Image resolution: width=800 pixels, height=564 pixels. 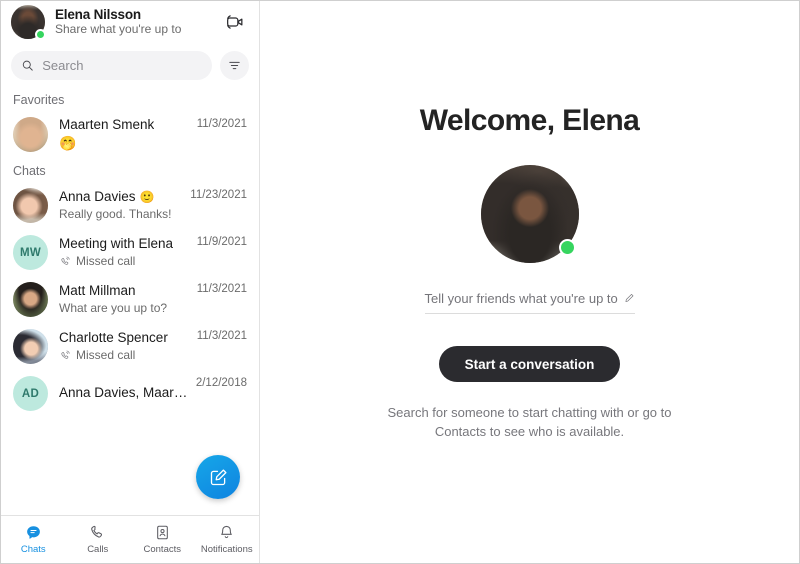 I want to click on sidebar-header: Elena Nilsson Share what you're up to, so click(x=130, y=22).